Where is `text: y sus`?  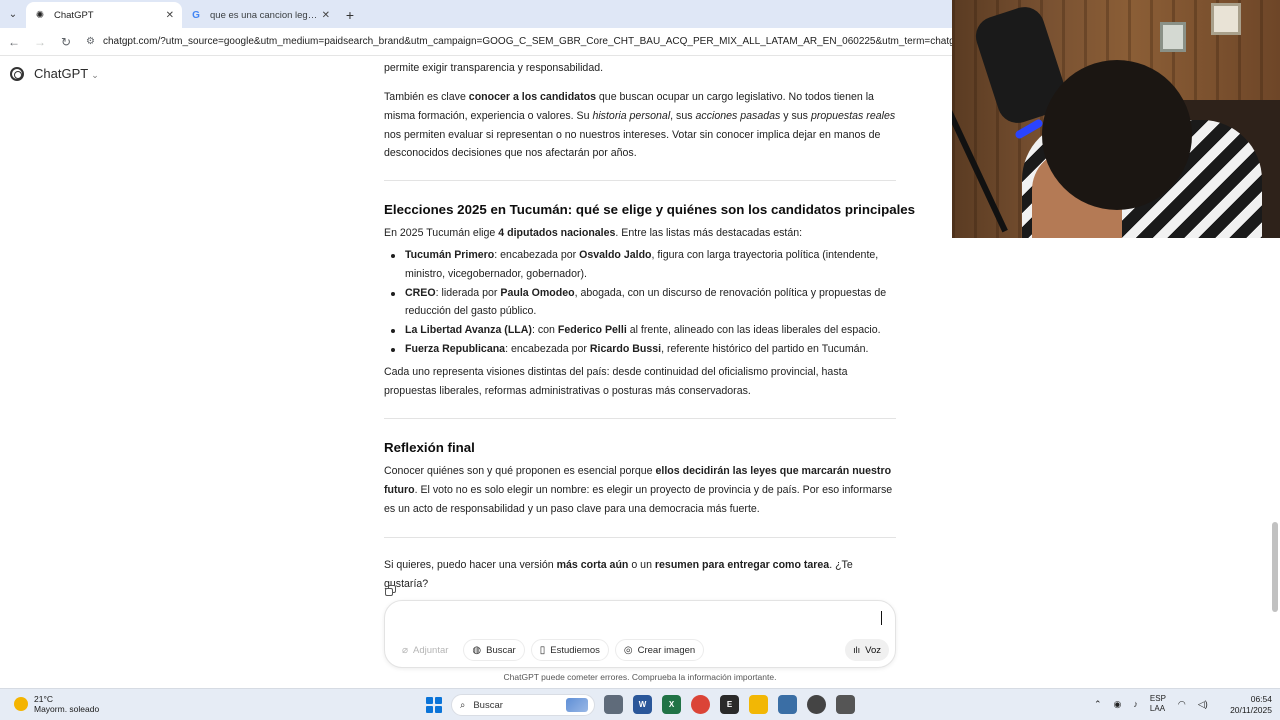
text: y sus is located at coordinates (795, 115).